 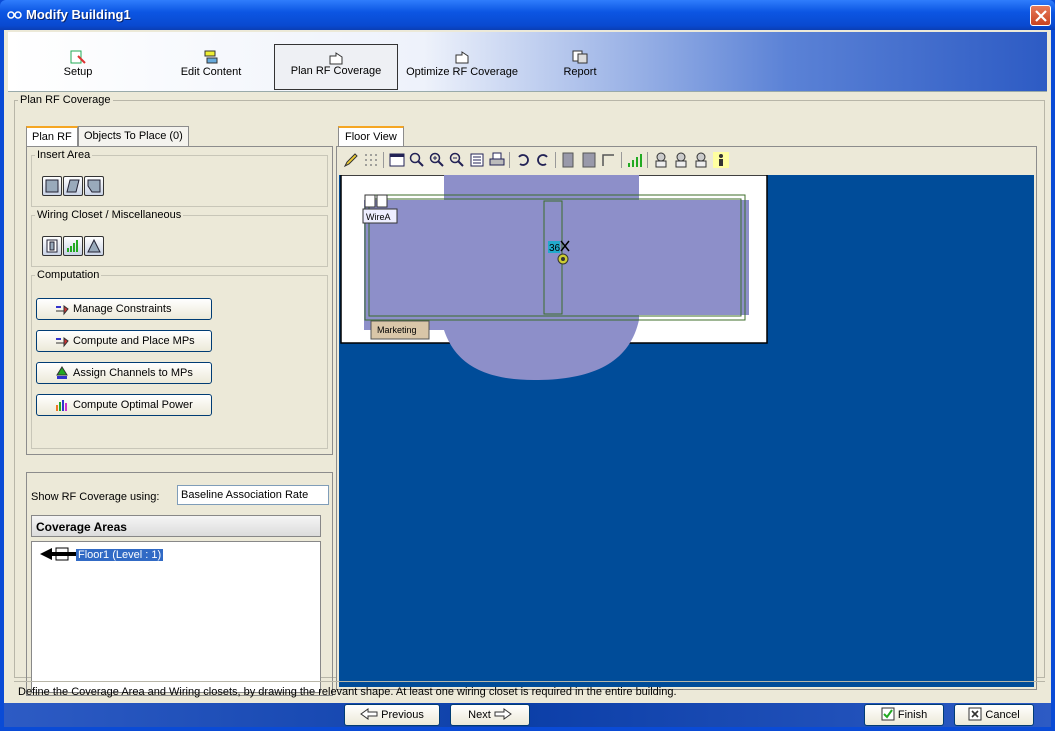 I want to click on plan-rf-icon, so click(x=336, y=58).